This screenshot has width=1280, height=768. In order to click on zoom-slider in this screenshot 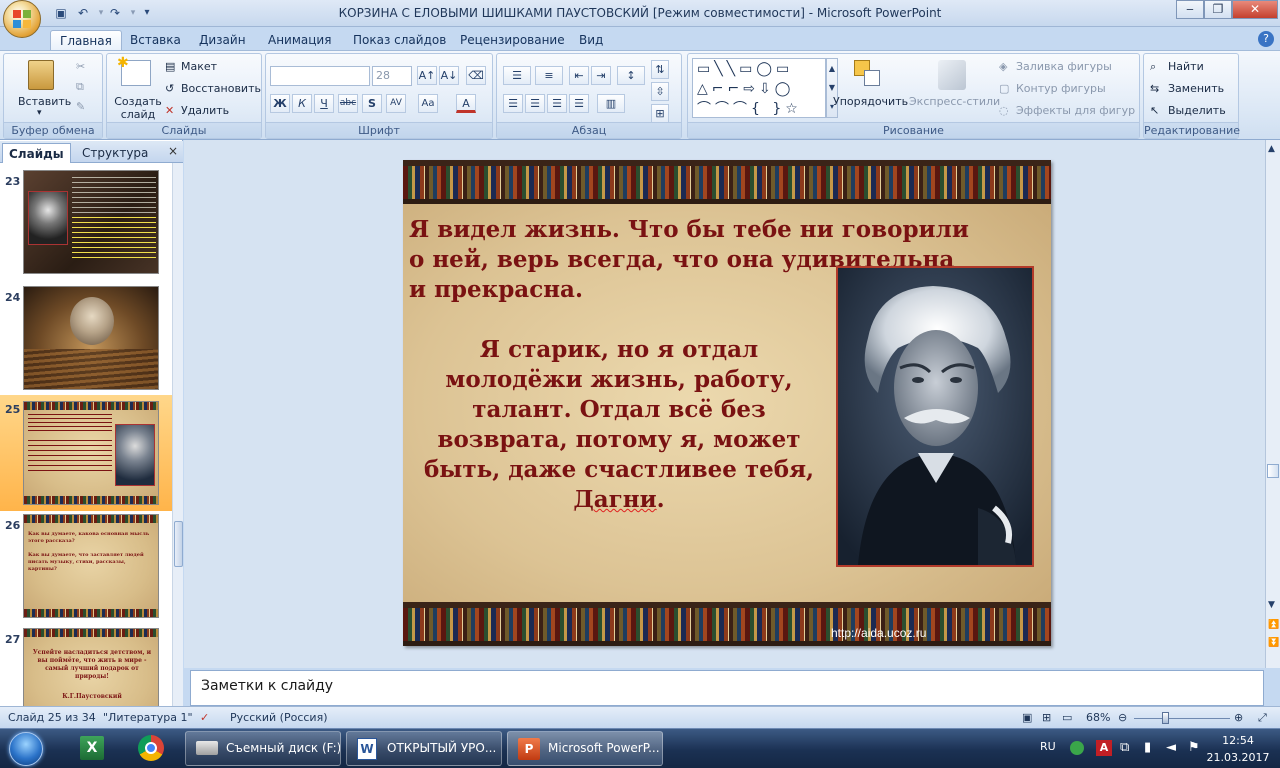, I will do `click(1182, 718)`.